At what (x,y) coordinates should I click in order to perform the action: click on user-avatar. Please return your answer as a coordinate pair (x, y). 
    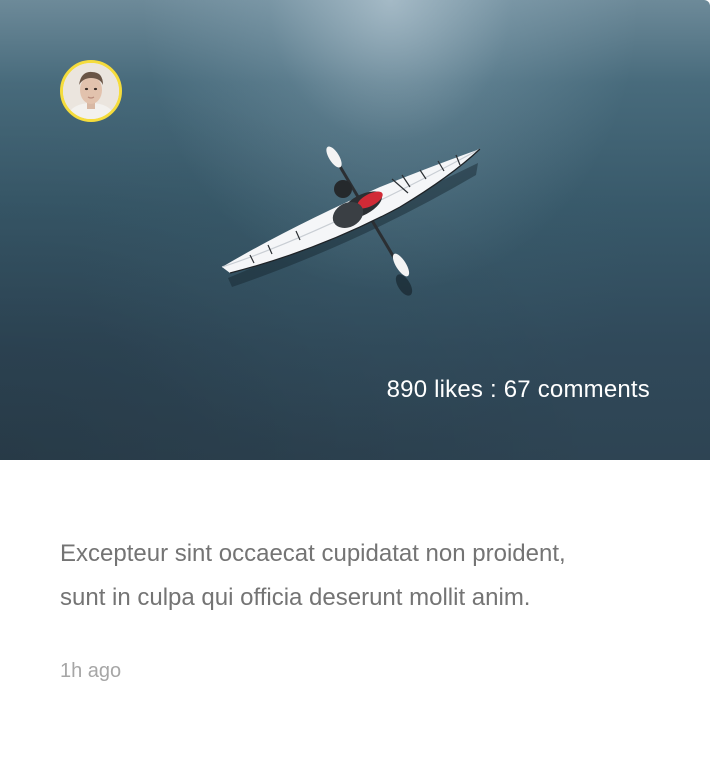
    Looking at the image, I should click on (91, 91).